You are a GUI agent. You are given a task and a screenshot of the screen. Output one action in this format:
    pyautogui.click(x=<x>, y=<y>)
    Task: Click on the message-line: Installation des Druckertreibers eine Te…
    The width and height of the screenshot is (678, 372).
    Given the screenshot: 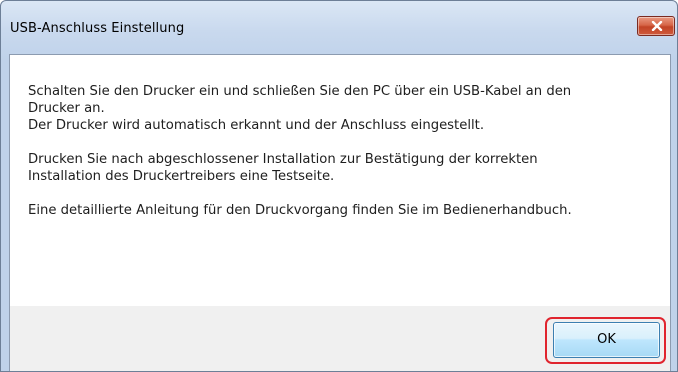 What is the action you would take?
    pyautogui.click(x=181, y=176)
    